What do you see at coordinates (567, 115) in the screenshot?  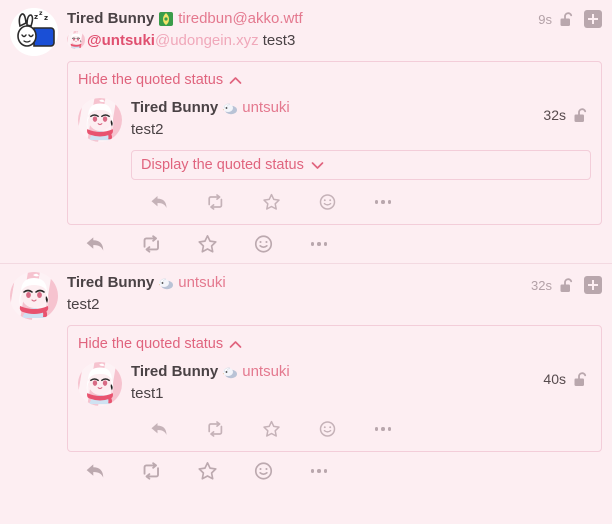 I see `quoted-status-meta: 32s` at bounding box center [567, 115].